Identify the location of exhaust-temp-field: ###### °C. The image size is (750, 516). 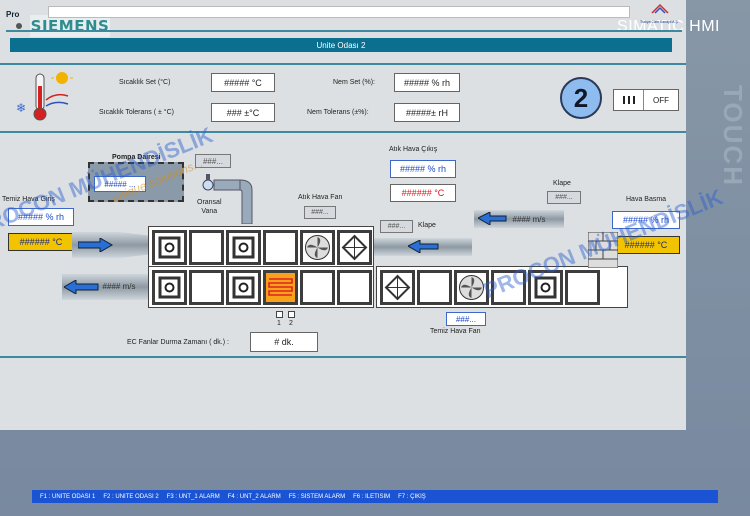
(423, 193).